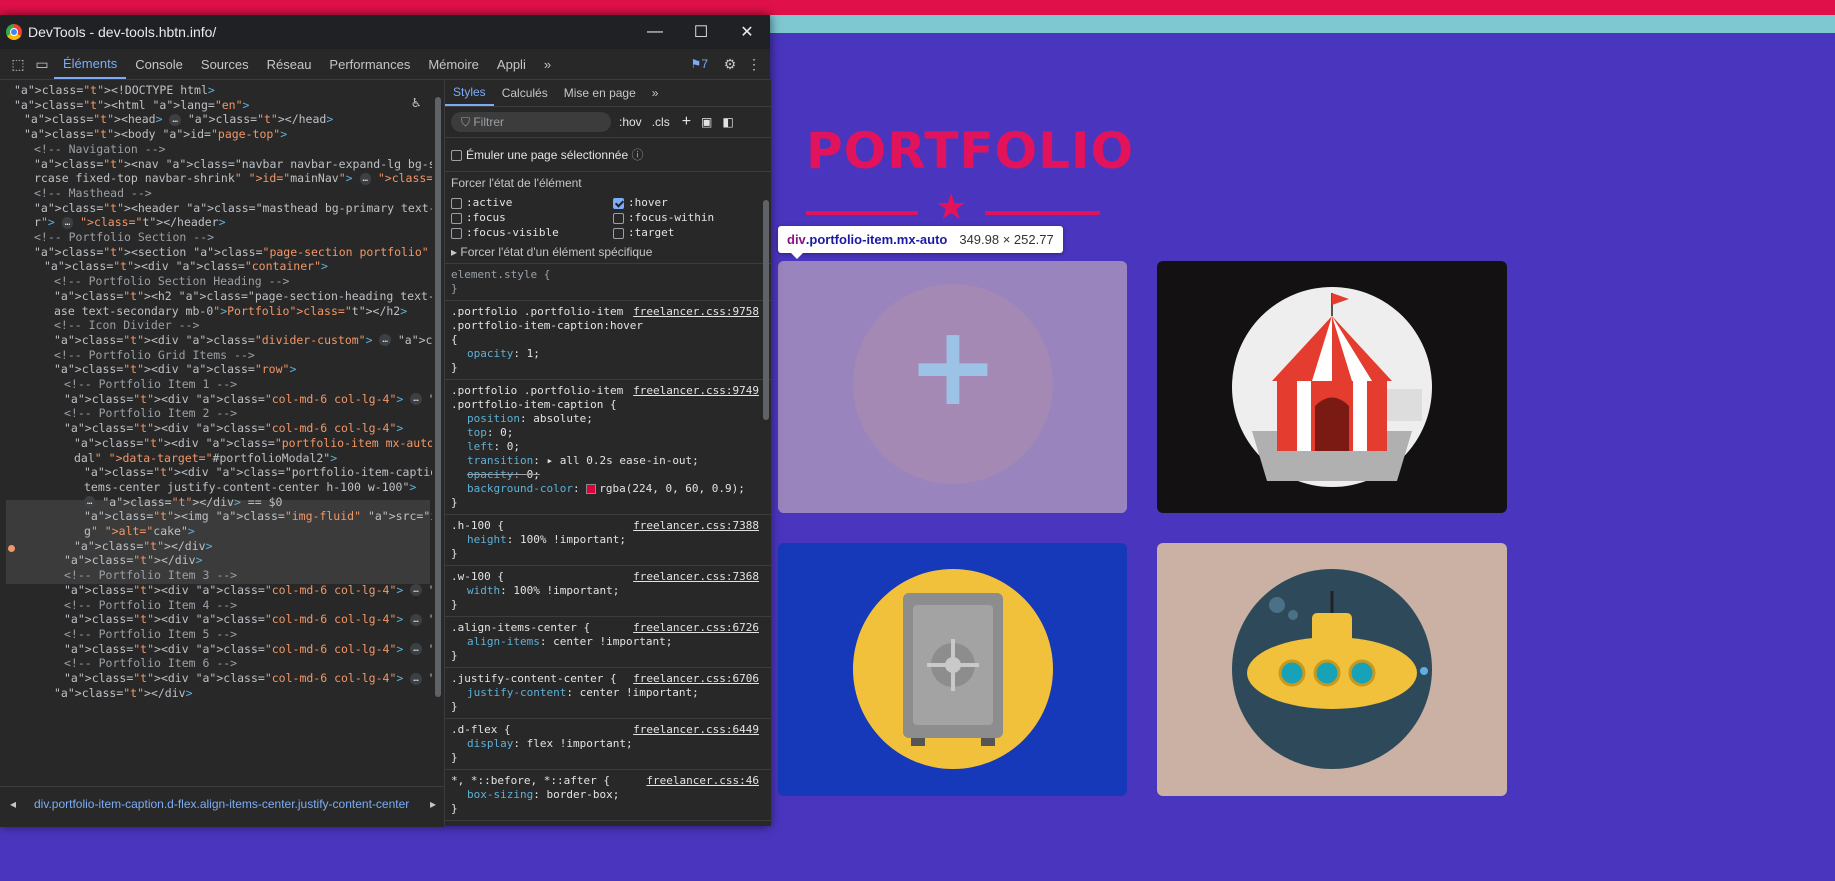  What do you see at coordinates (696, 577) in the screenshot?
I see `rule-source-link: freelancer.css:7368` at bounding box center [696, 577].